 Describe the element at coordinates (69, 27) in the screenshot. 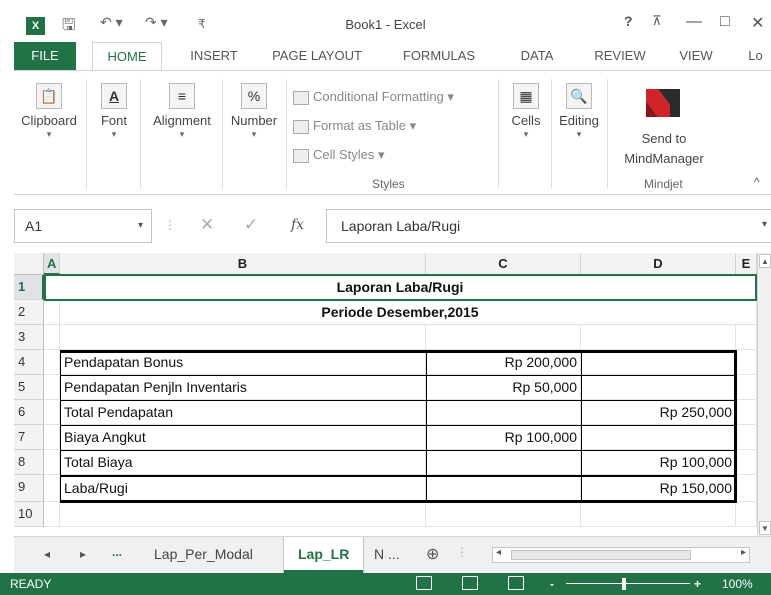

I see `save-icon: 🖫` at that location.